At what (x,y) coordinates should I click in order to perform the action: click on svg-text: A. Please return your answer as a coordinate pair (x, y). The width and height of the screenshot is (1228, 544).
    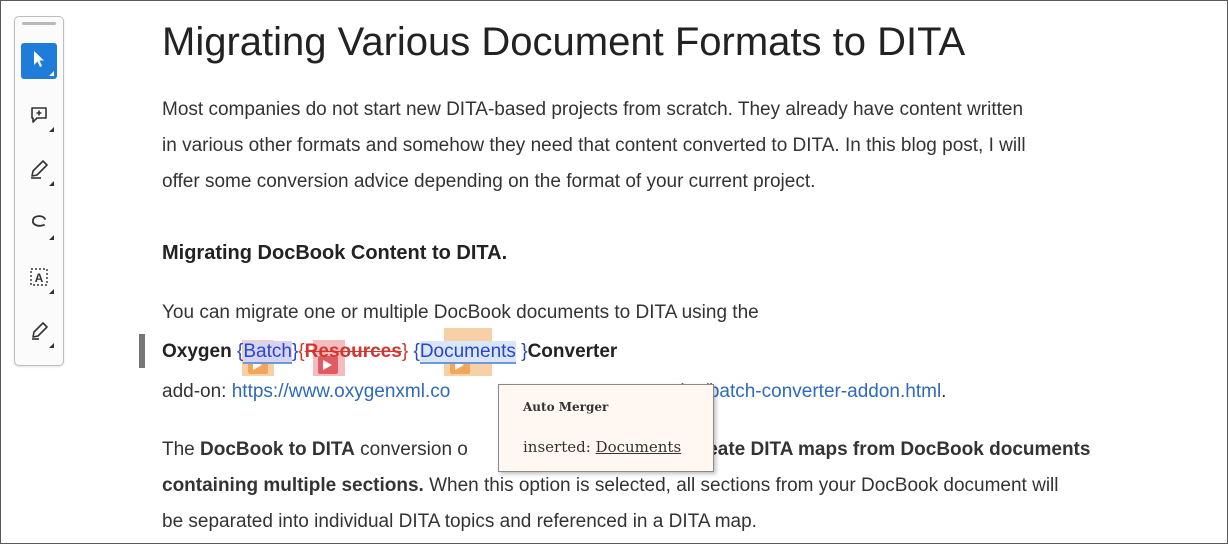
    Looking at the image, I should click on (39, 278).